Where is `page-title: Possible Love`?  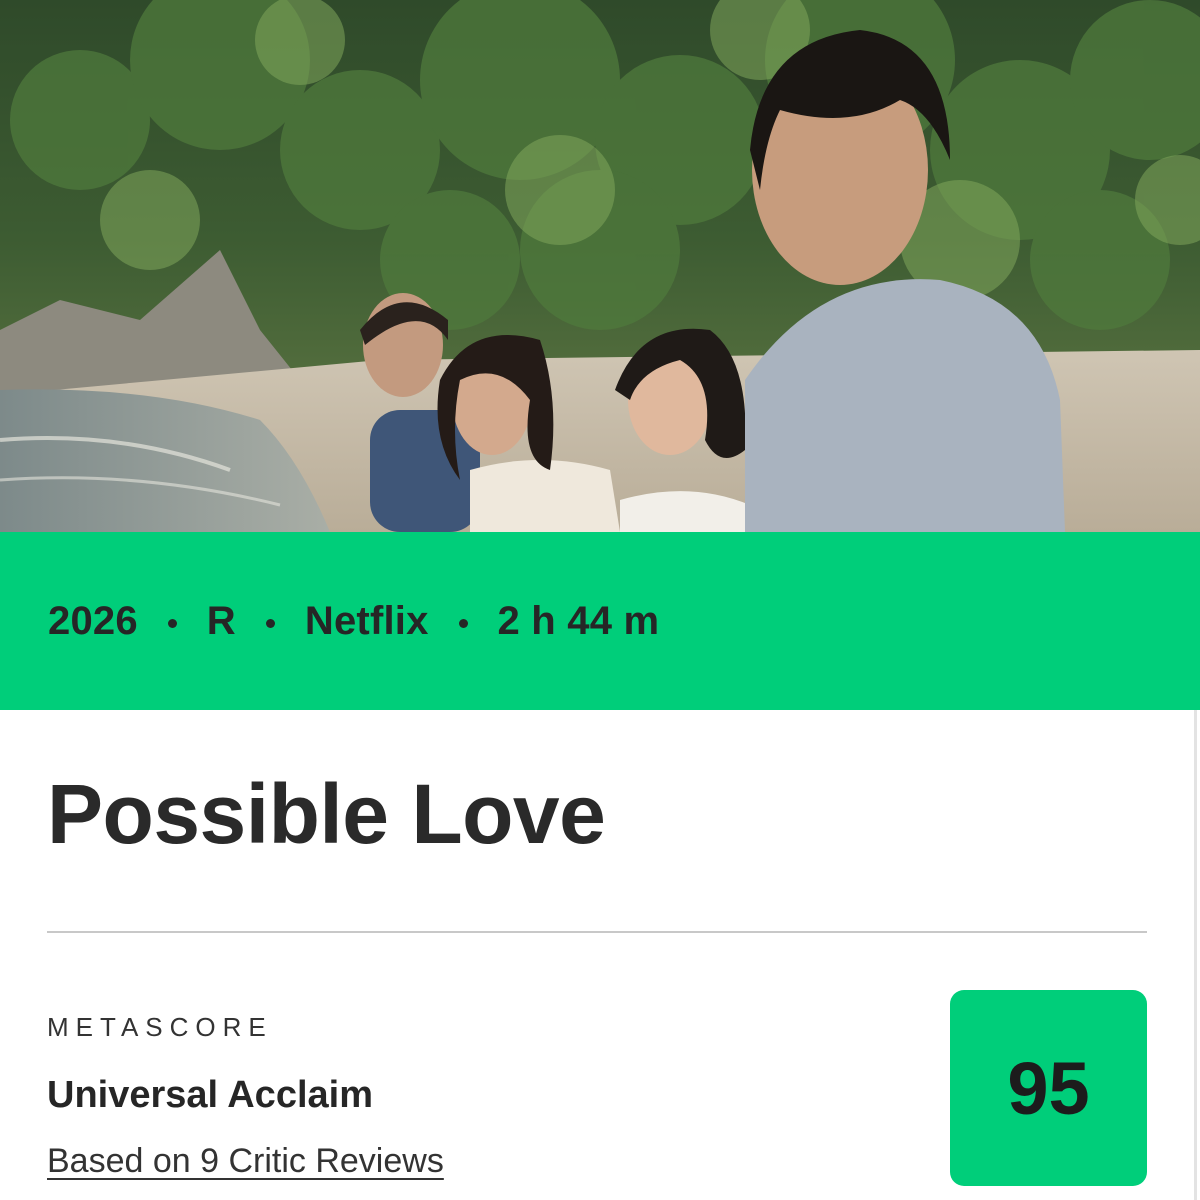 page-title: Possible Love is located at coordinates (326, 814).